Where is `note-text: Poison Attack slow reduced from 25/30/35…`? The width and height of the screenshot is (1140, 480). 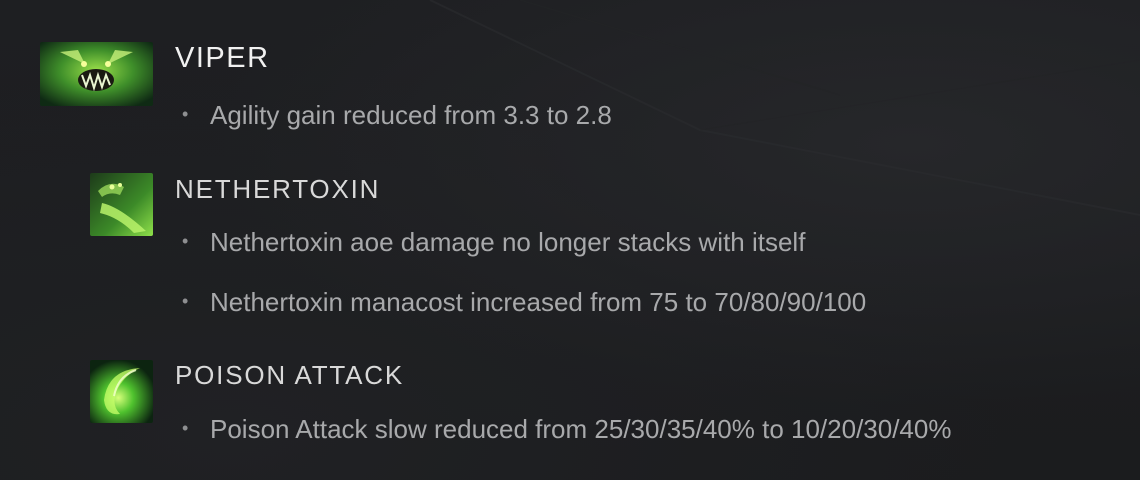 note-text: Poison Attack slow reduced from 25/30/35… is located at coordinates (581, 429).